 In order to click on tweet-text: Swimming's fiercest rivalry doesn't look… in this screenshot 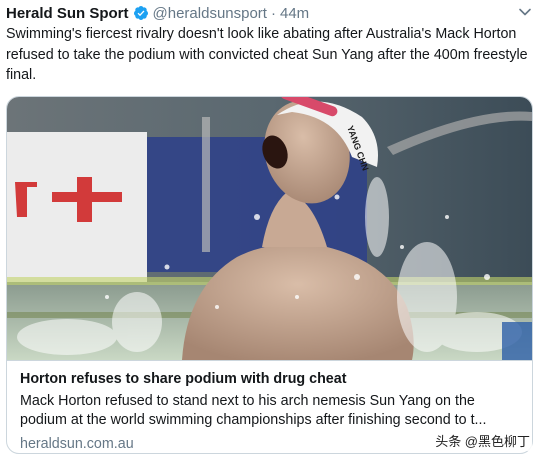, I will do `click(267, 54)`.